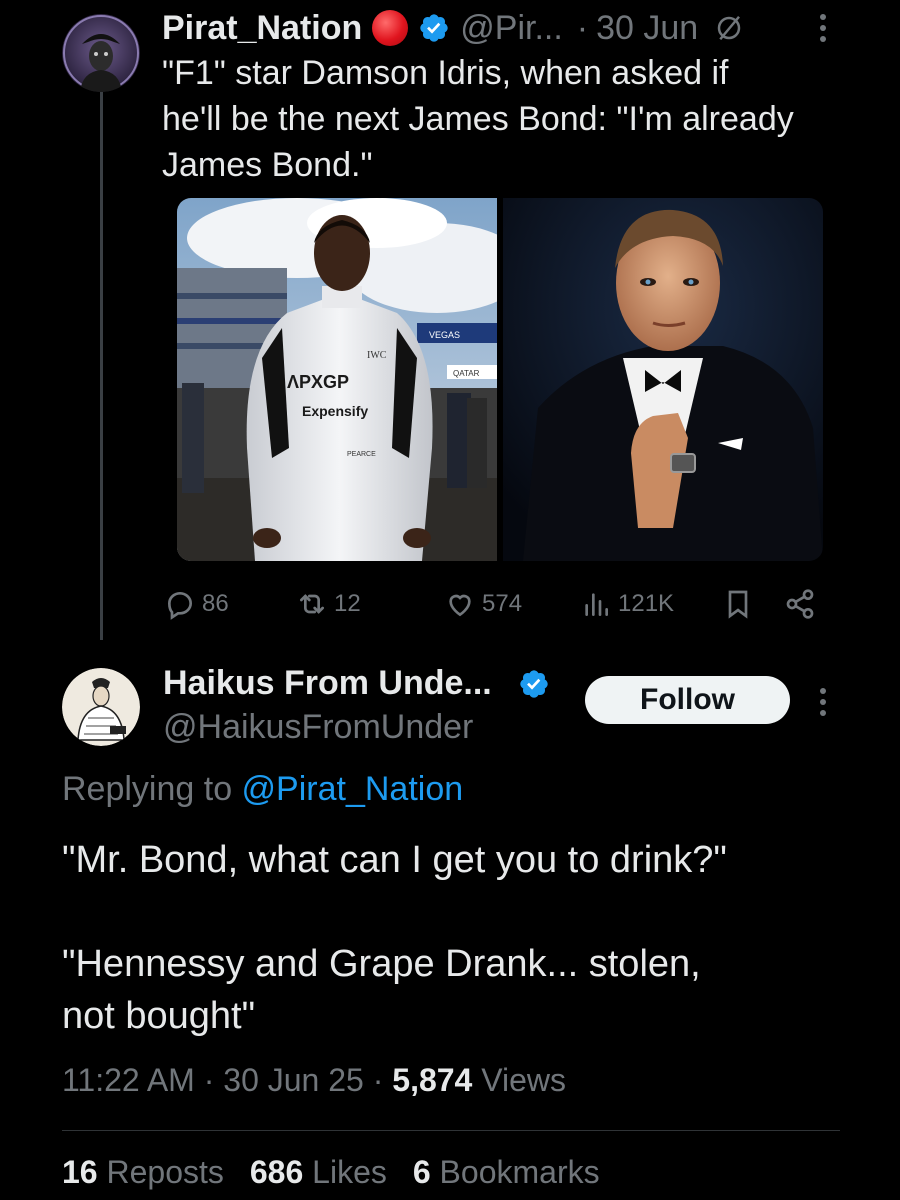  Describe the element at coordinates (377, 355) in the screenshot. I see `iwc-logo-text: IWC` at that location.